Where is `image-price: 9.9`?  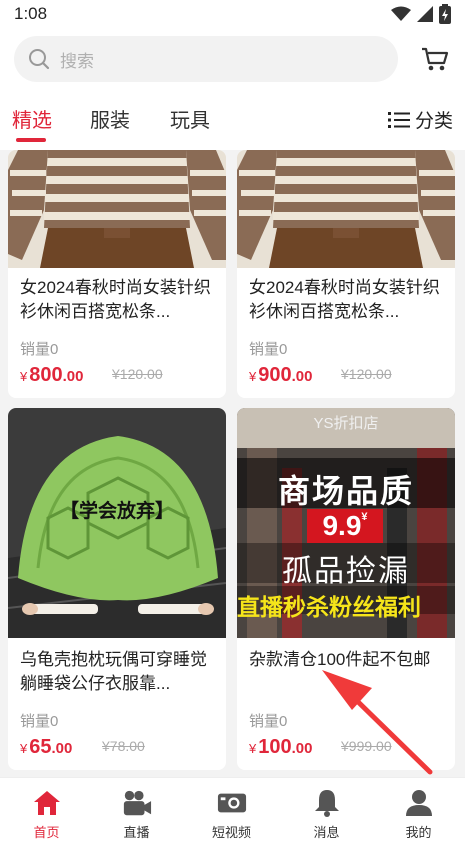 image-price: 9.9 is located at coordinates (342, 525).